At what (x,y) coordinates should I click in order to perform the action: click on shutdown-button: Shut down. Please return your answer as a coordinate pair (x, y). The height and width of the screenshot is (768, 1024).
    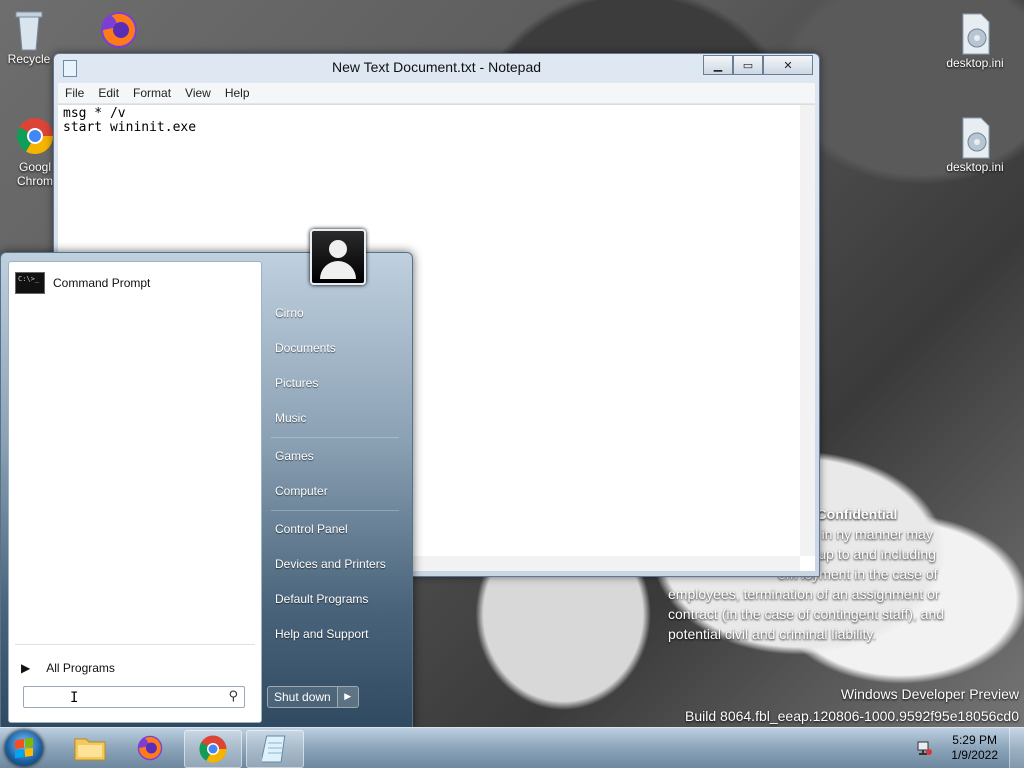
    Looking at the image, I should click on (302, 697).